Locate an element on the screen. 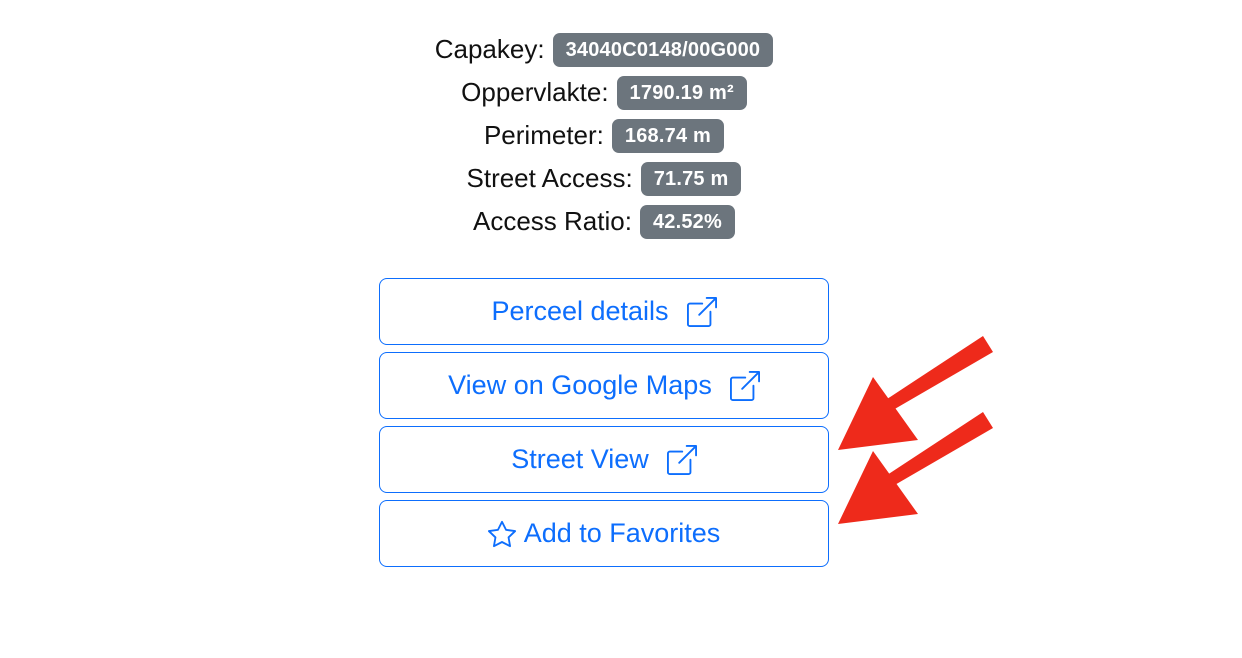  capakey-badge: 34040C0148/00G000 is located at coordinates (663, 49).